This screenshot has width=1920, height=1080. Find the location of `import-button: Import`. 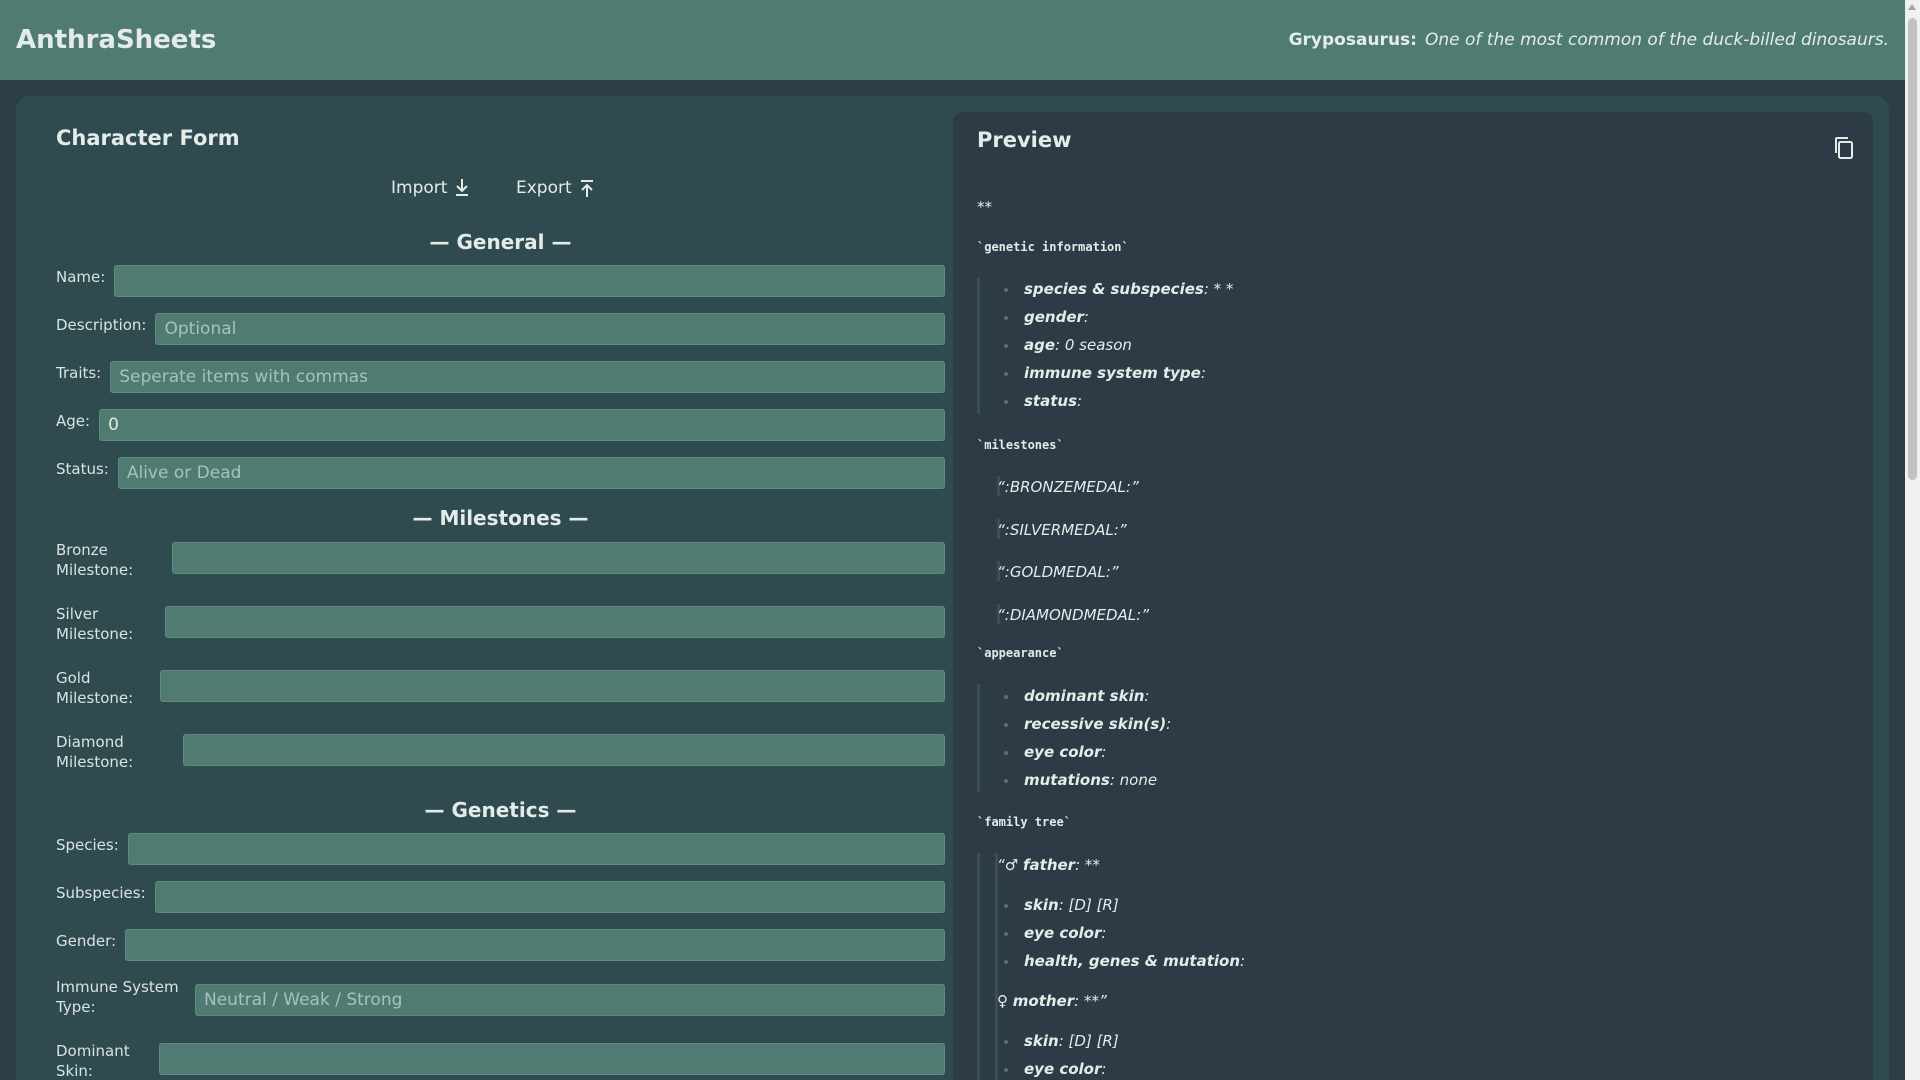

import-button: Import is located at coordinates (431, 188).